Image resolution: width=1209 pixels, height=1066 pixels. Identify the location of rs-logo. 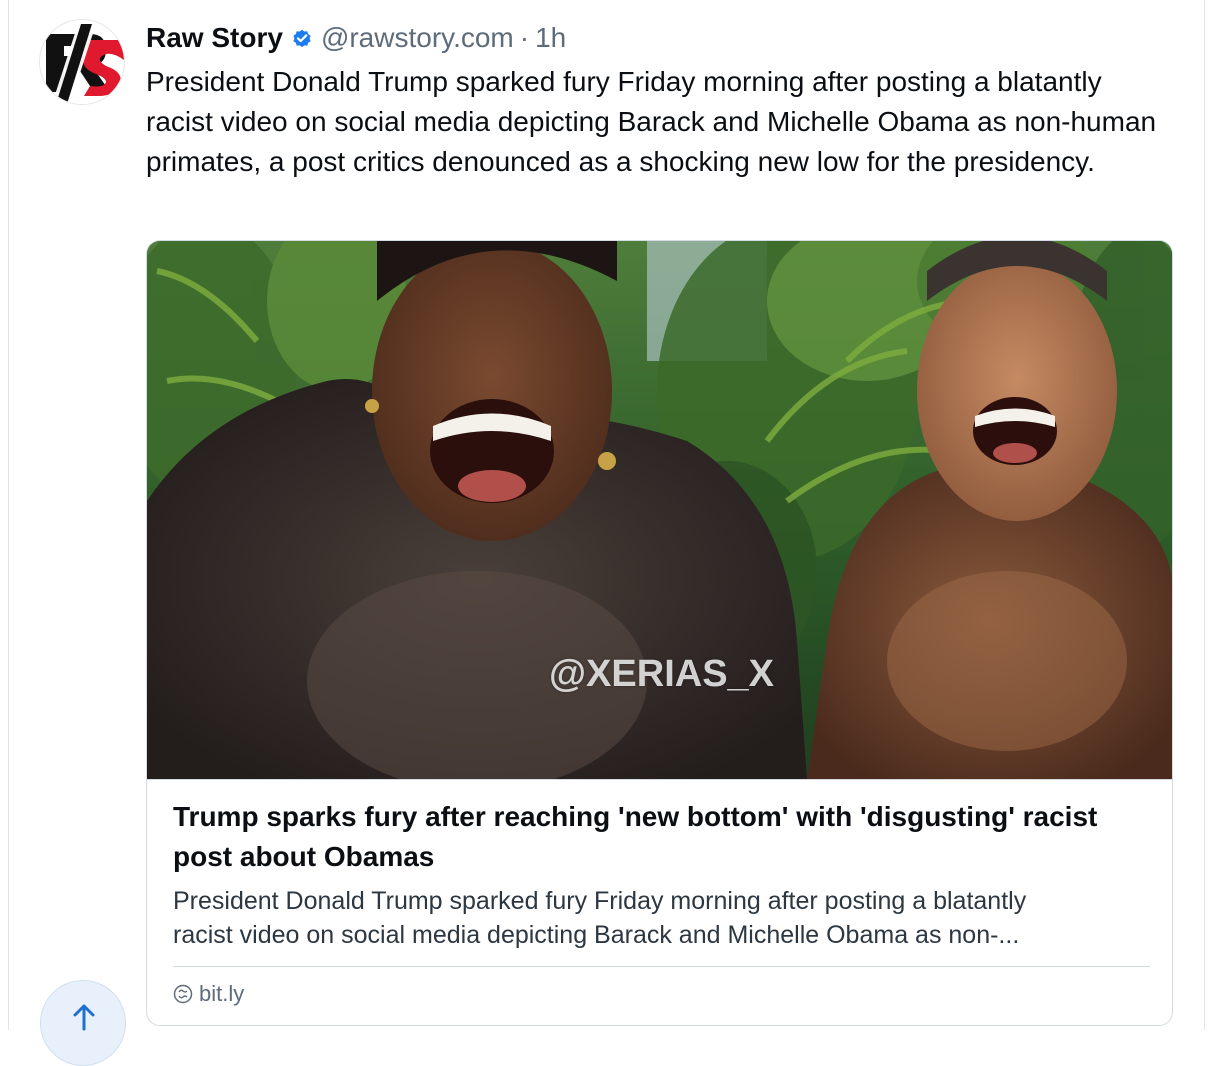
(82, 62).